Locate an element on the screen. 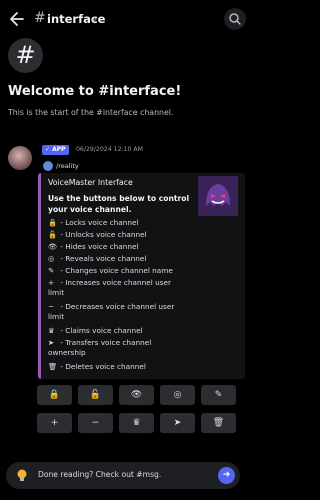 The width and height of the screenshot is (320, 500). feature-reveal: ◎ - Reveals voice channel is located at coordinates (143, 259).